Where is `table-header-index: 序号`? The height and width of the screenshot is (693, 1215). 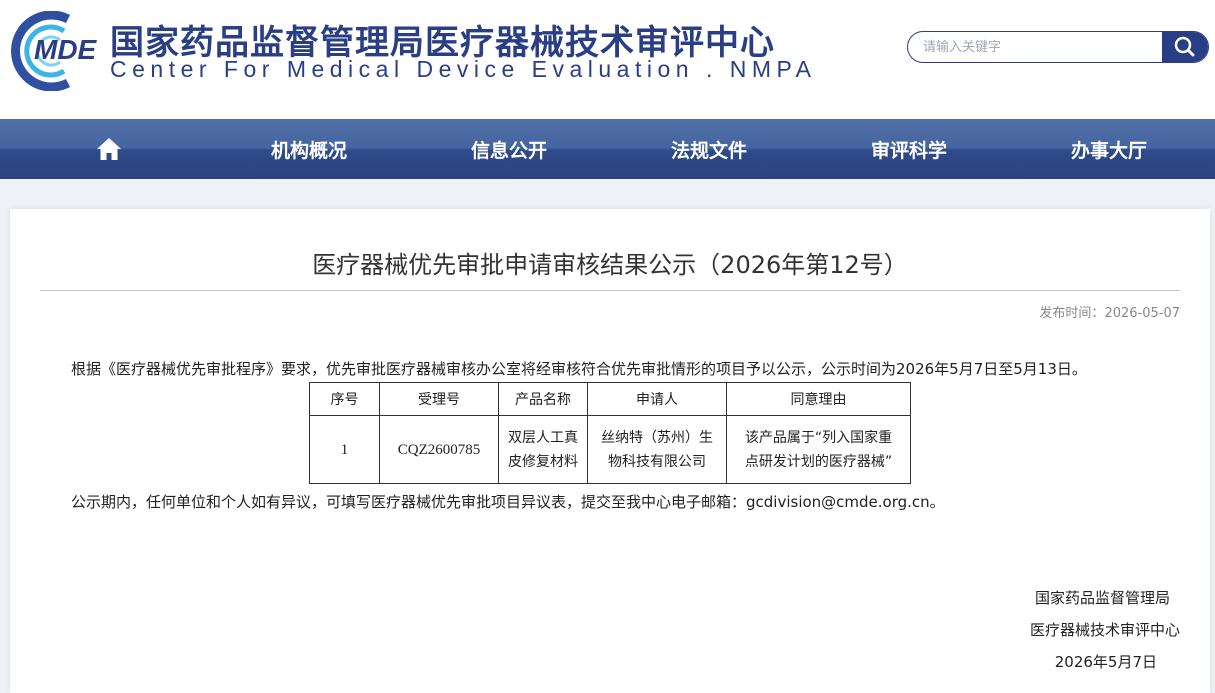 table-header-index: 序号 is located at coordinates (344, 399).